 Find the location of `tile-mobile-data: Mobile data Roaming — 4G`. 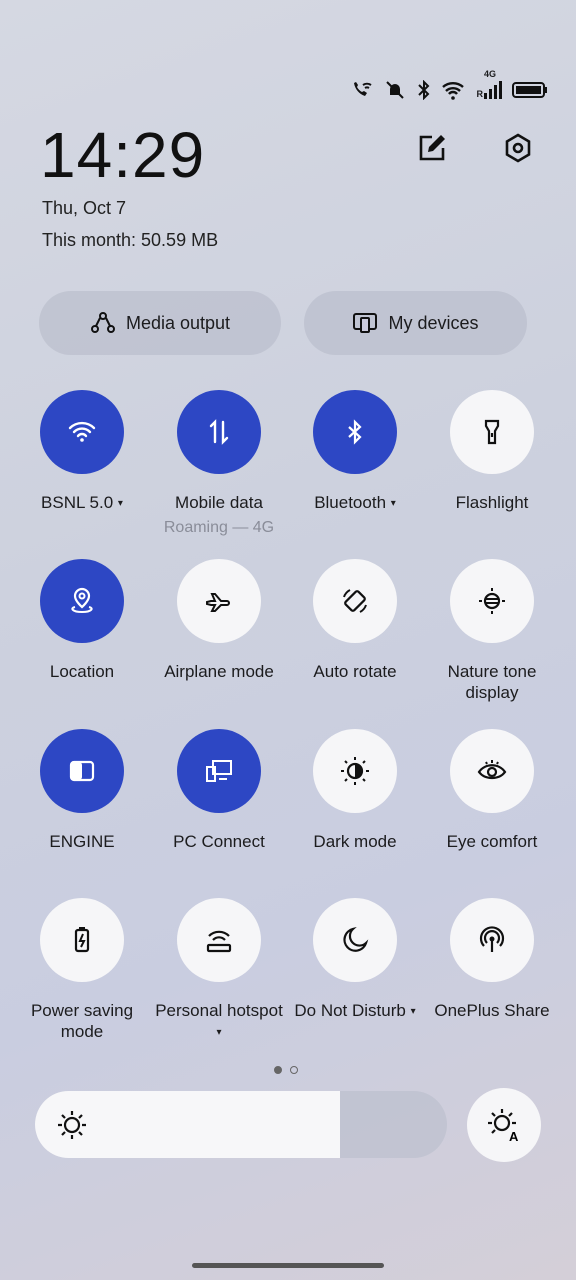

tile-mobile-data: Mobile data Roaming — 4G is located at coordinates (219, 463).